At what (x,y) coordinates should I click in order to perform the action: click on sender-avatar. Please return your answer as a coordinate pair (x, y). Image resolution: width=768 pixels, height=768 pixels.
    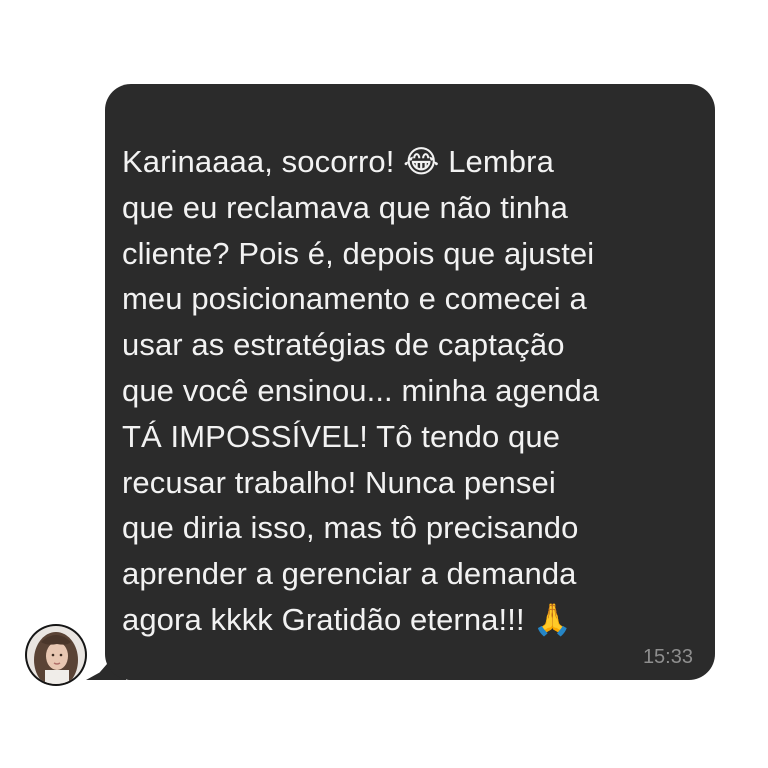
    Looking at the image, I should click on (56, 655).